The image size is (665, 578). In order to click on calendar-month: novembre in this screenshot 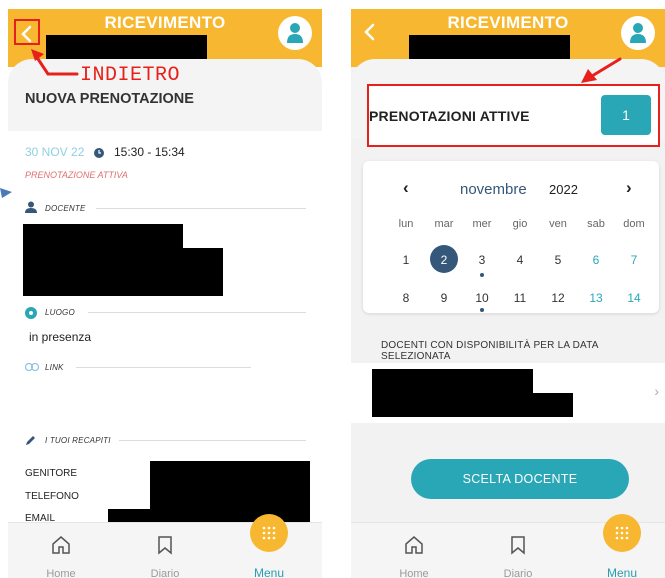, I will do `click(493, 189)`.